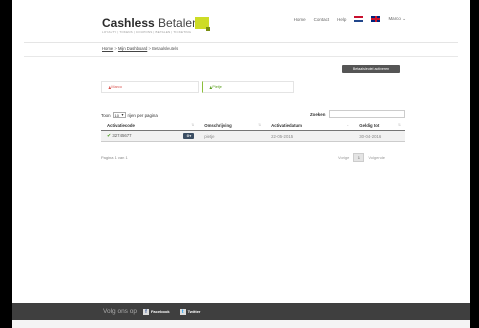 This screenshot has height=328, width=479. What do you see at coordinates (232, 126) in the screenshot?
I see `column-omschrijving: Omschrijving ⇅` at bounding box center [232, 126].